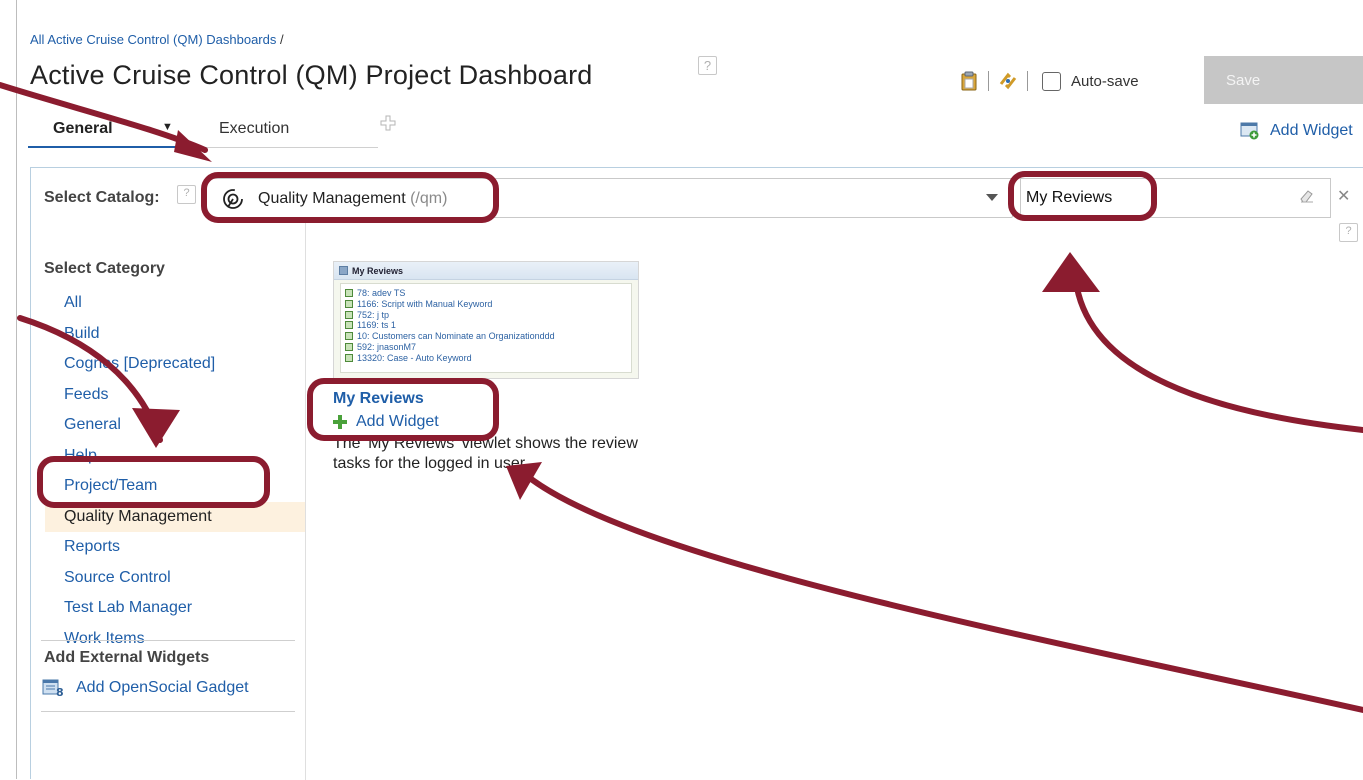 The height and width of the screenshot is (780, 1363). Describe the element at coordinates (332, 198) in the screenshot. I see `catalog-name: Quality Management` at that location.